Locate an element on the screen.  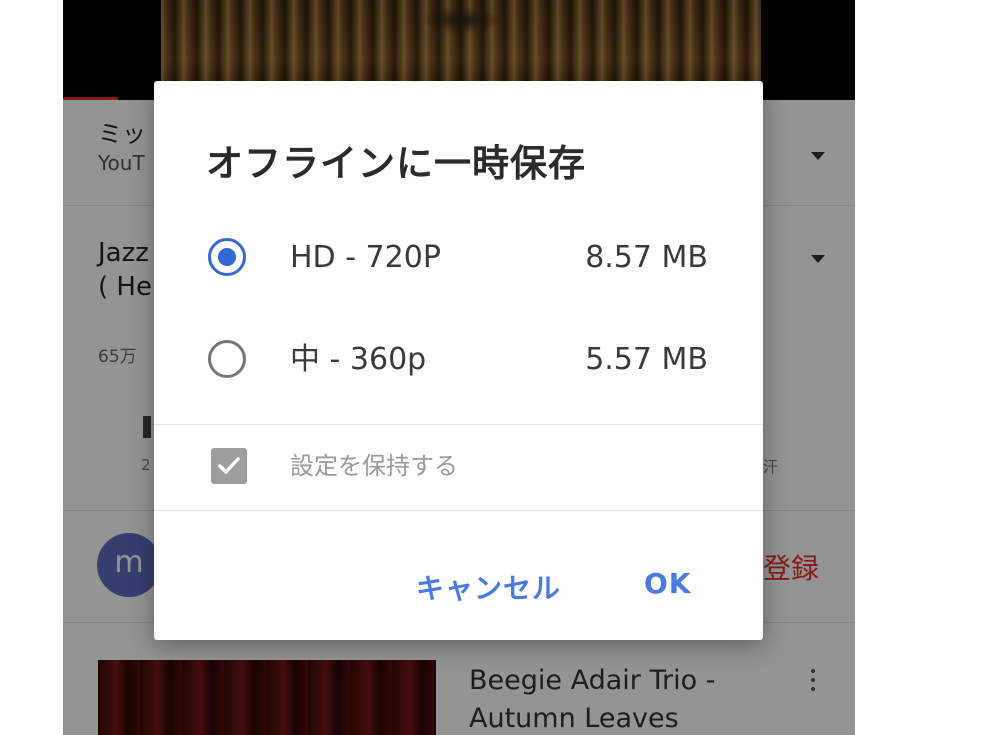
checkmark-icon is located at coordinates (229, 465).